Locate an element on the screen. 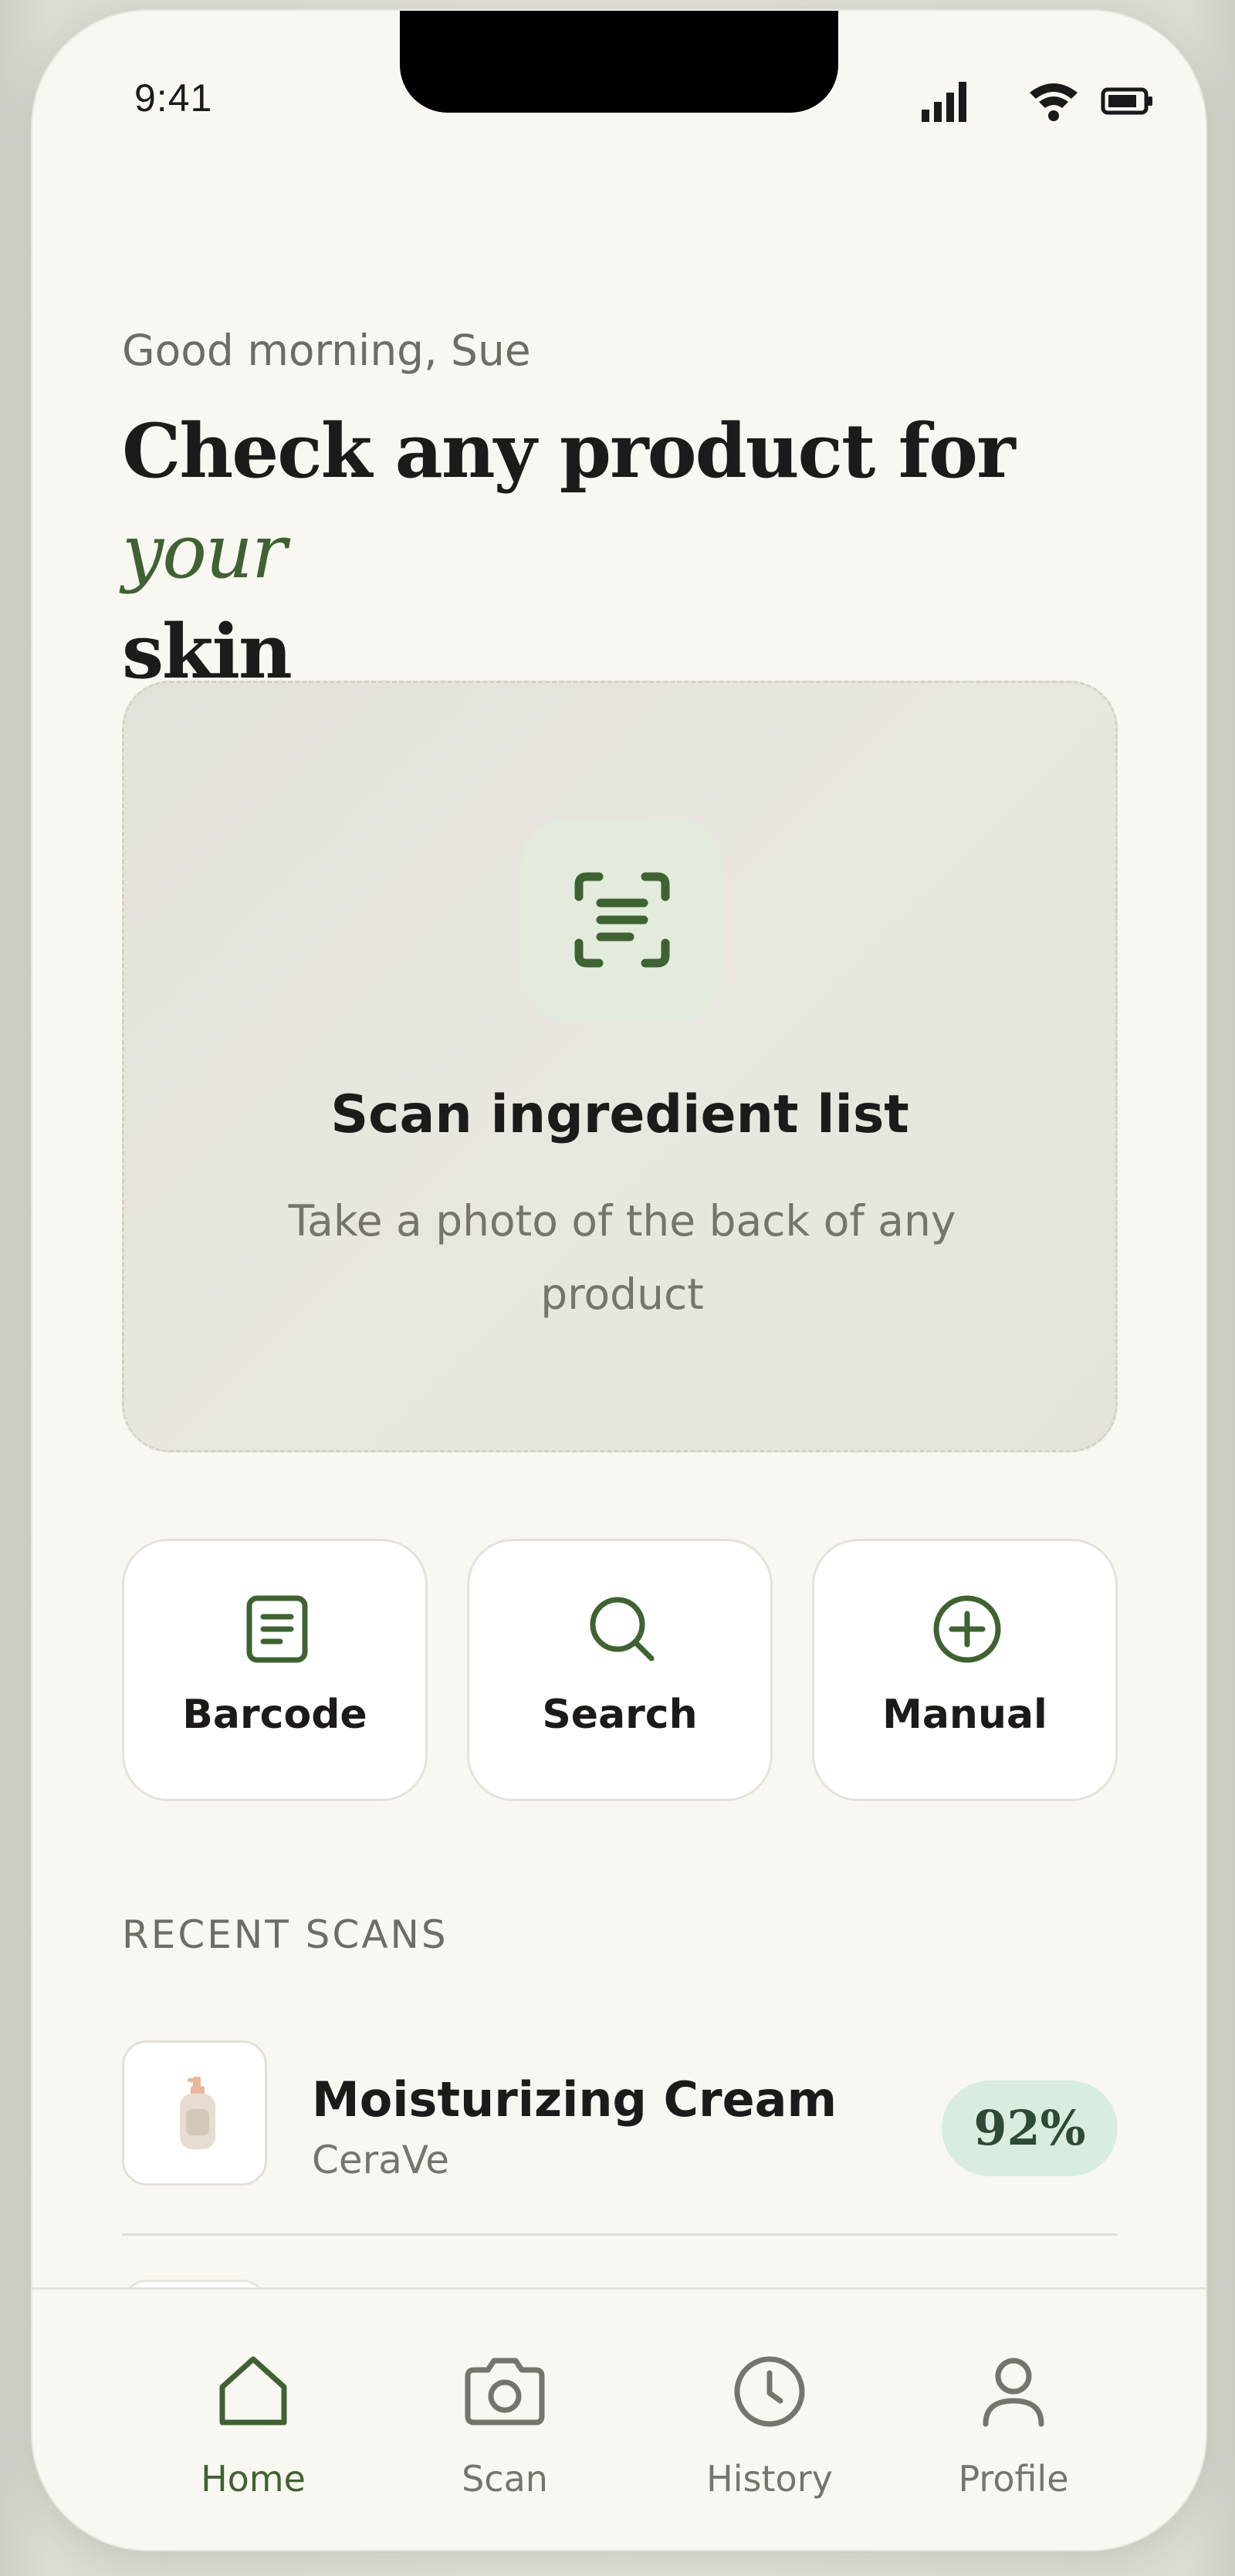  product-thumbnail is located at coordinates (194, 2113).